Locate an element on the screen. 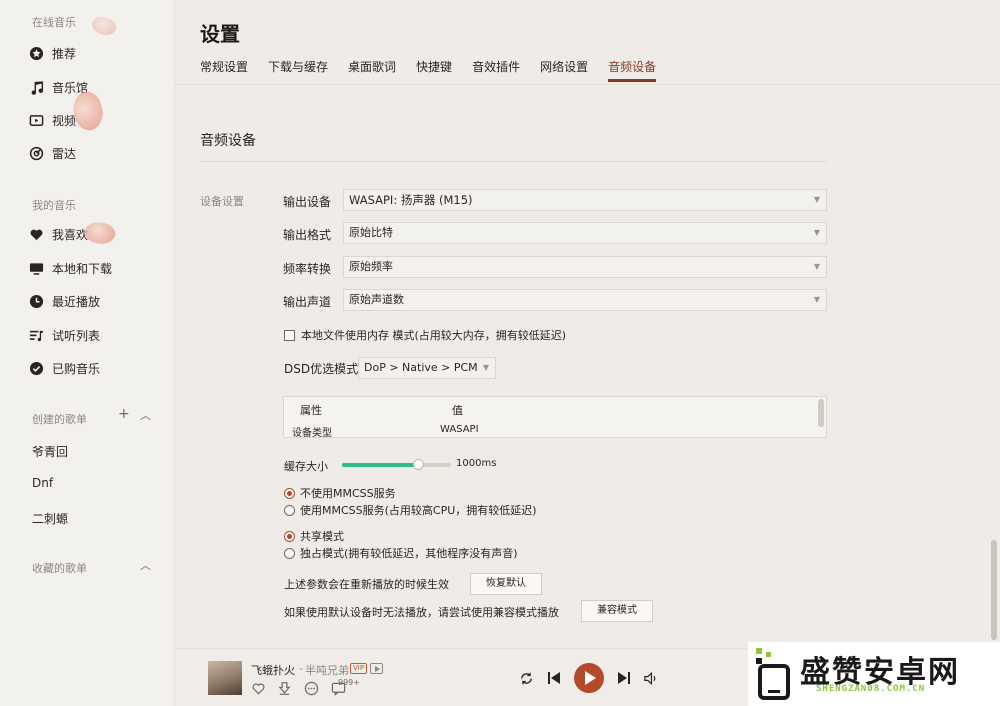 This screenshot has height=706, width=1000. mmcss-off-radio is located at coordinates (289, 493).